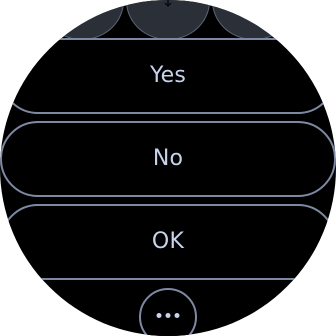  I want to click on ok-label: OK, so click(168, 241).